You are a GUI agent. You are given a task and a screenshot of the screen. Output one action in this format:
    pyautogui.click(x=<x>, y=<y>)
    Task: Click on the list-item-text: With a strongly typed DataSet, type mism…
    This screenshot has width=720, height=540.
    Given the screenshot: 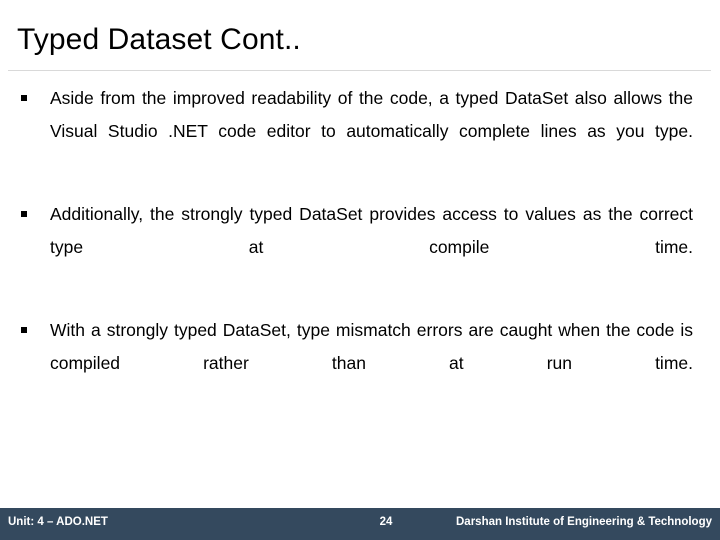 What is the action you would take?
    pyautogui.click(x=371, y=346)
    